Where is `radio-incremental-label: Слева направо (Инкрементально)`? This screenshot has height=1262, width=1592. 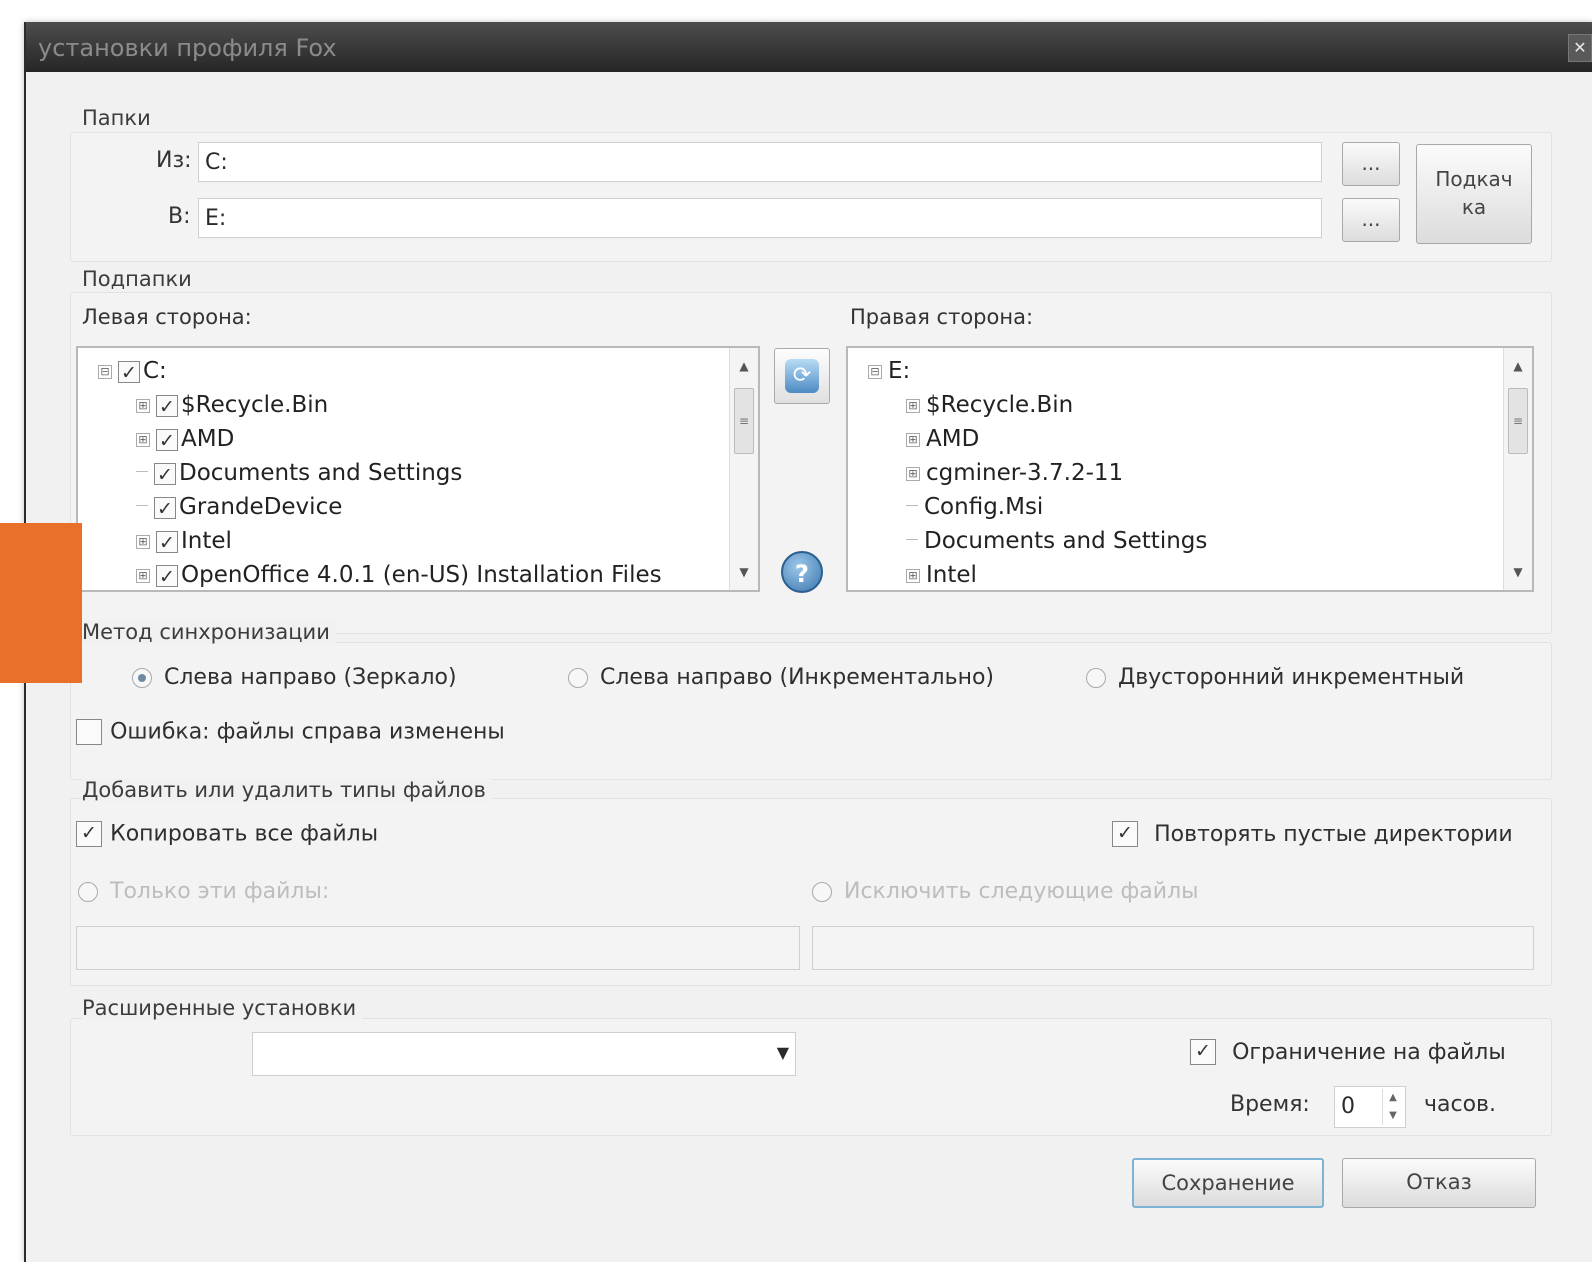 radio-incremental-label: Слева направо (Инкрементально) is located at coordinates (797, 677).